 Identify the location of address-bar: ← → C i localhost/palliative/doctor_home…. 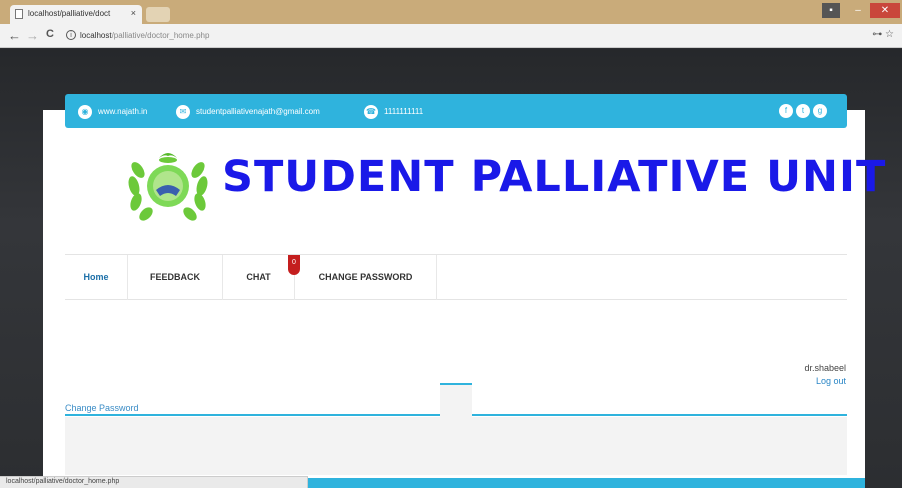
(451, 36).